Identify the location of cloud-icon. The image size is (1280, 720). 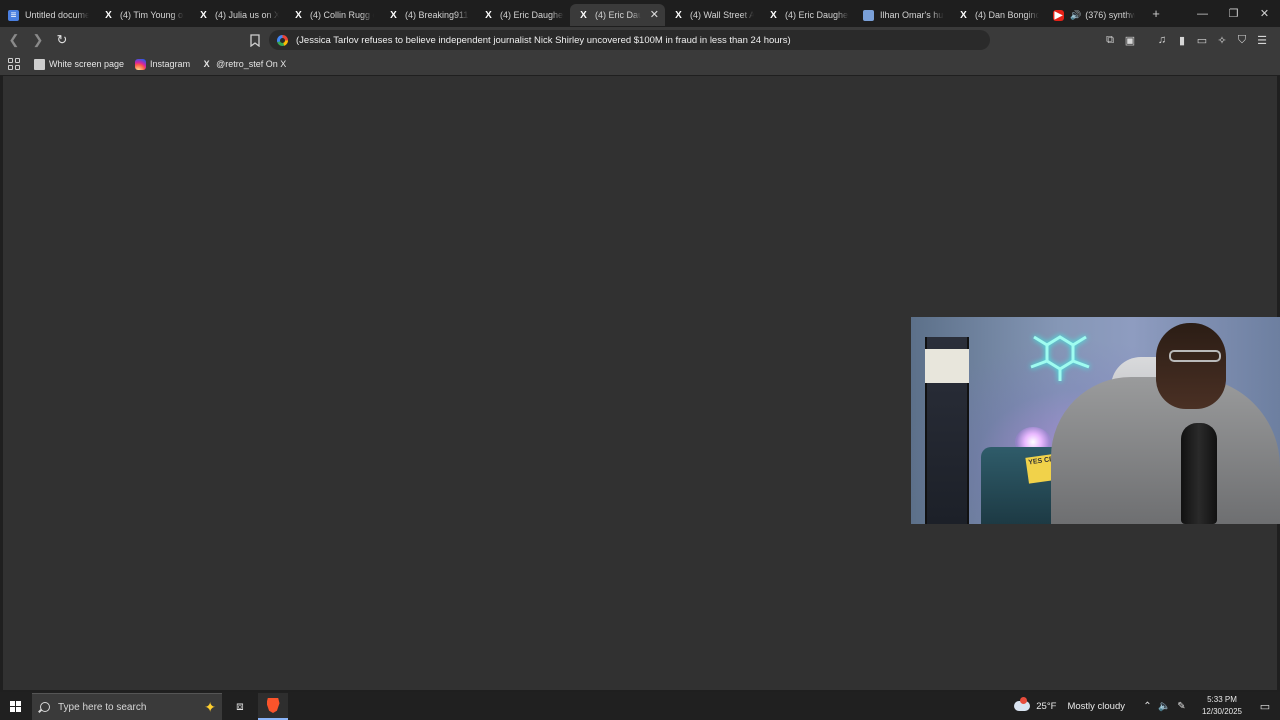
(1022, 704).